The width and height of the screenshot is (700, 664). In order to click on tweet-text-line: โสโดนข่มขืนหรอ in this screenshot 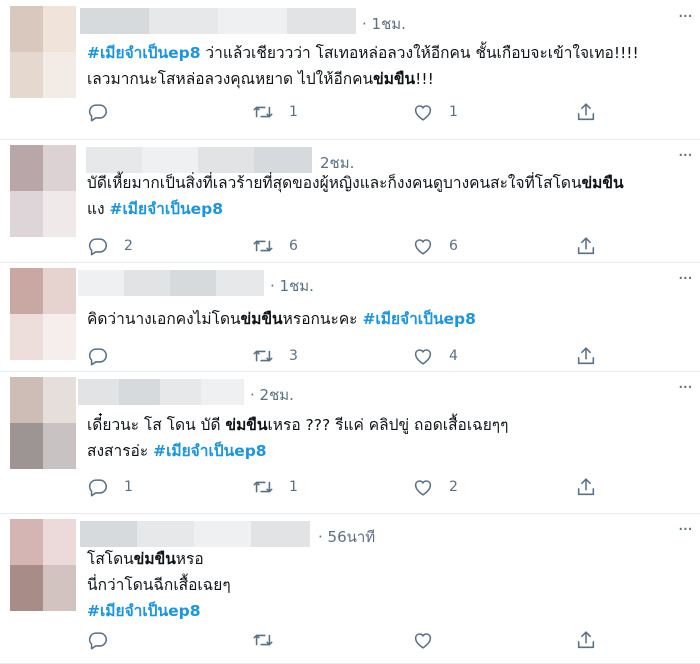, I will do `click(159, 559)`.